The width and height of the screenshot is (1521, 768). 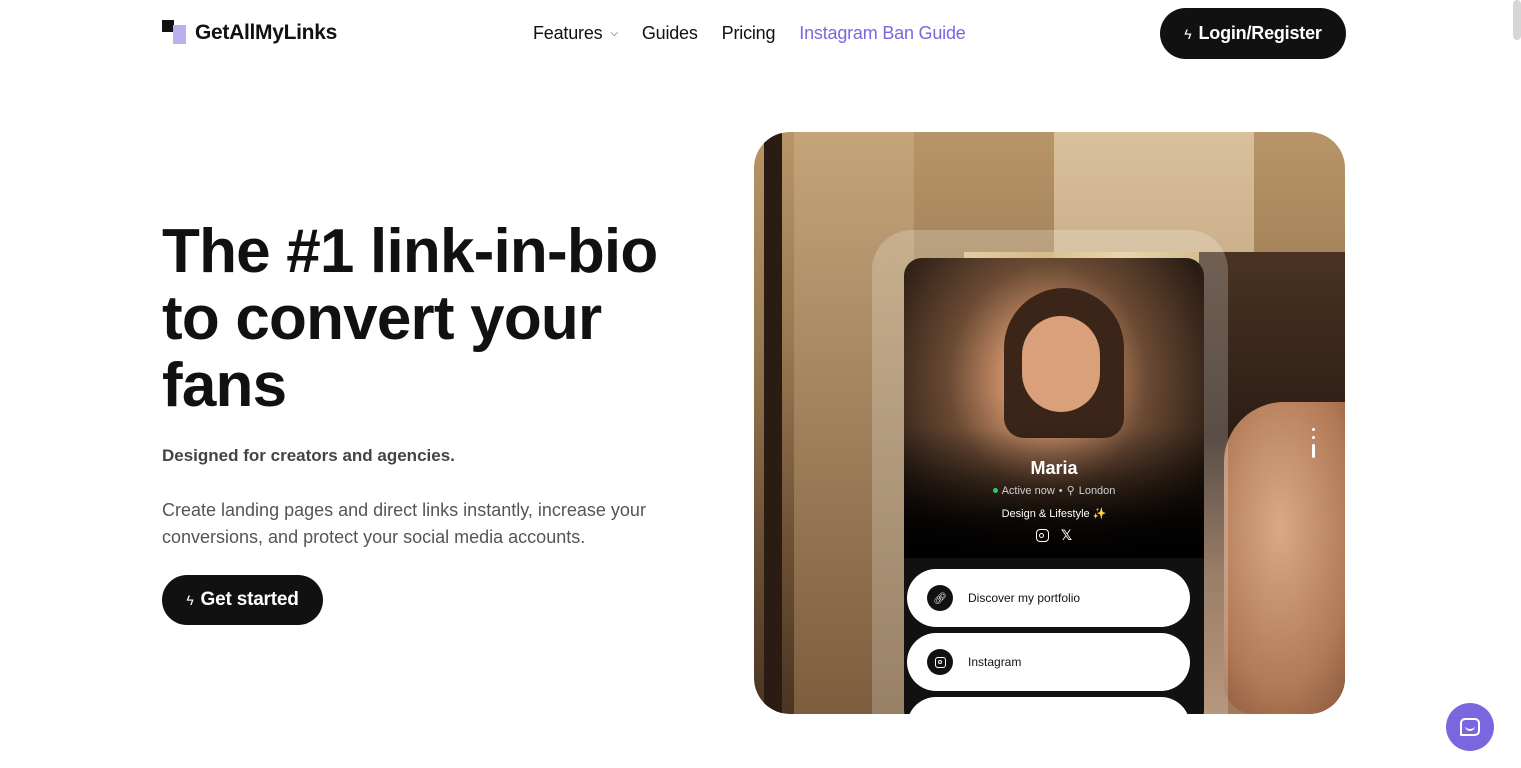 I want to click on chat-icon, so click(x=1470, y=727).